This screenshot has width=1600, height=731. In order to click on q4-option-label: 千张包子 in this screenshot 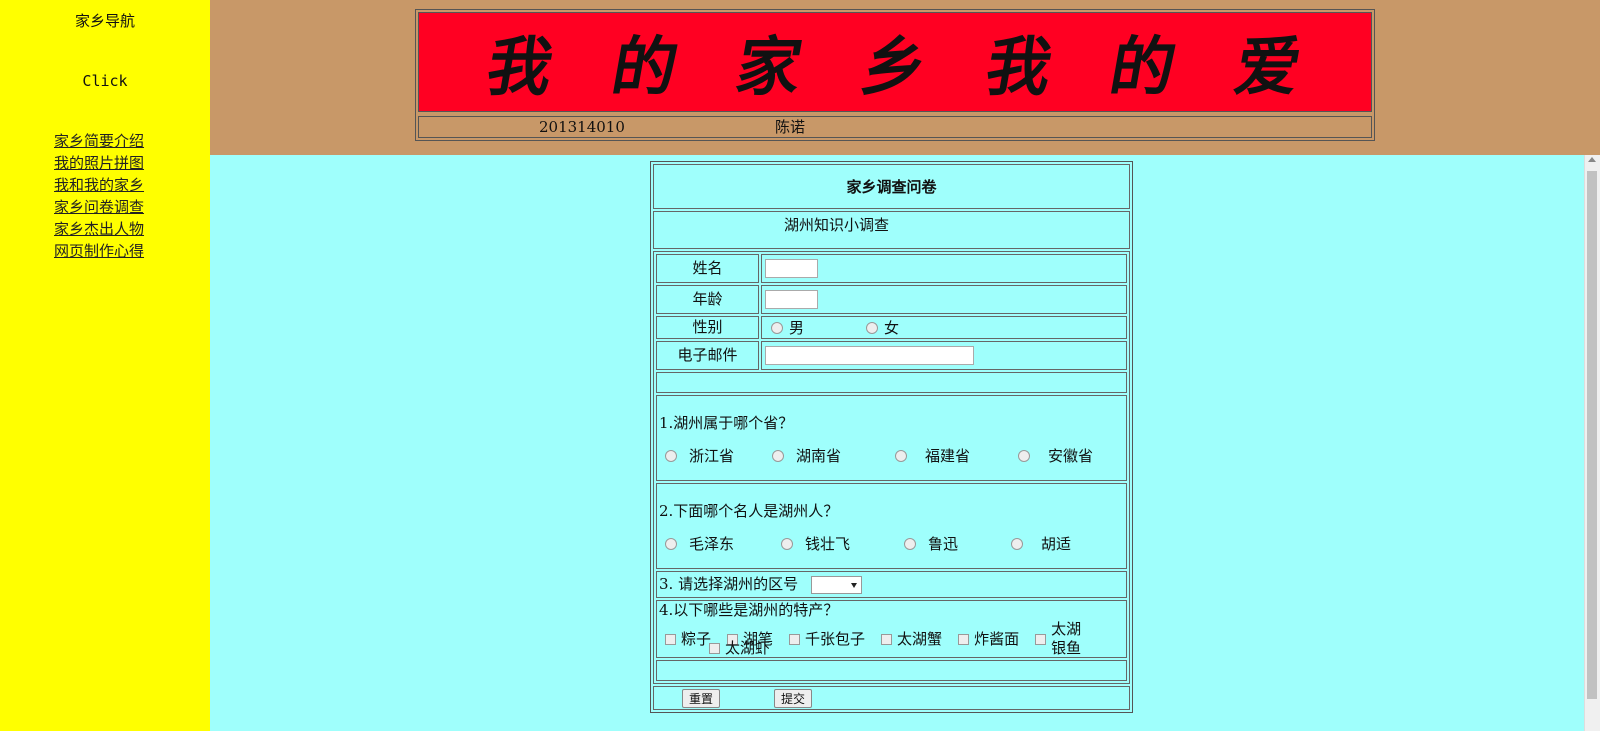, I will do `click(835, 638)`.